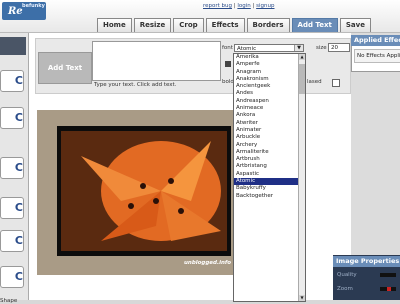 The height and width of the screenshot is (304, 400). What do you see at coordinates (355, 25) in the screenshot?
I see `tab-save: Save` at bounding box center [355, 25].